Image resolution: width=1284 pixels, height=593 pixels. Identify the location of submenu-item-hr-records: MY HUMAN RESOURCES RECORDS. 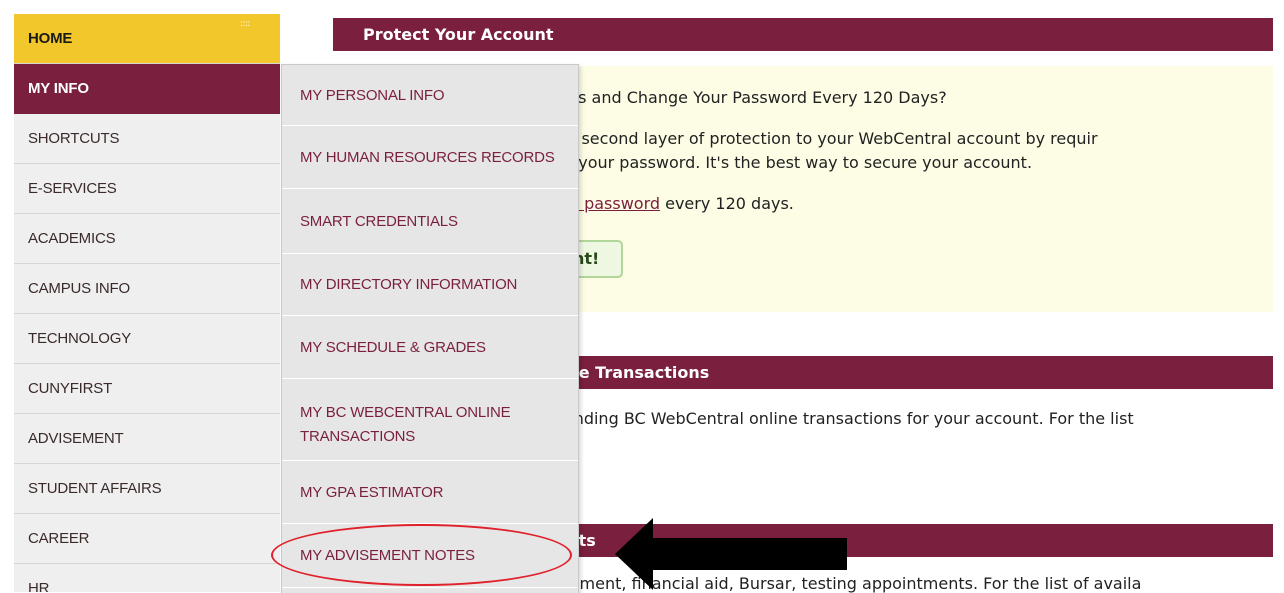
(430, 157).